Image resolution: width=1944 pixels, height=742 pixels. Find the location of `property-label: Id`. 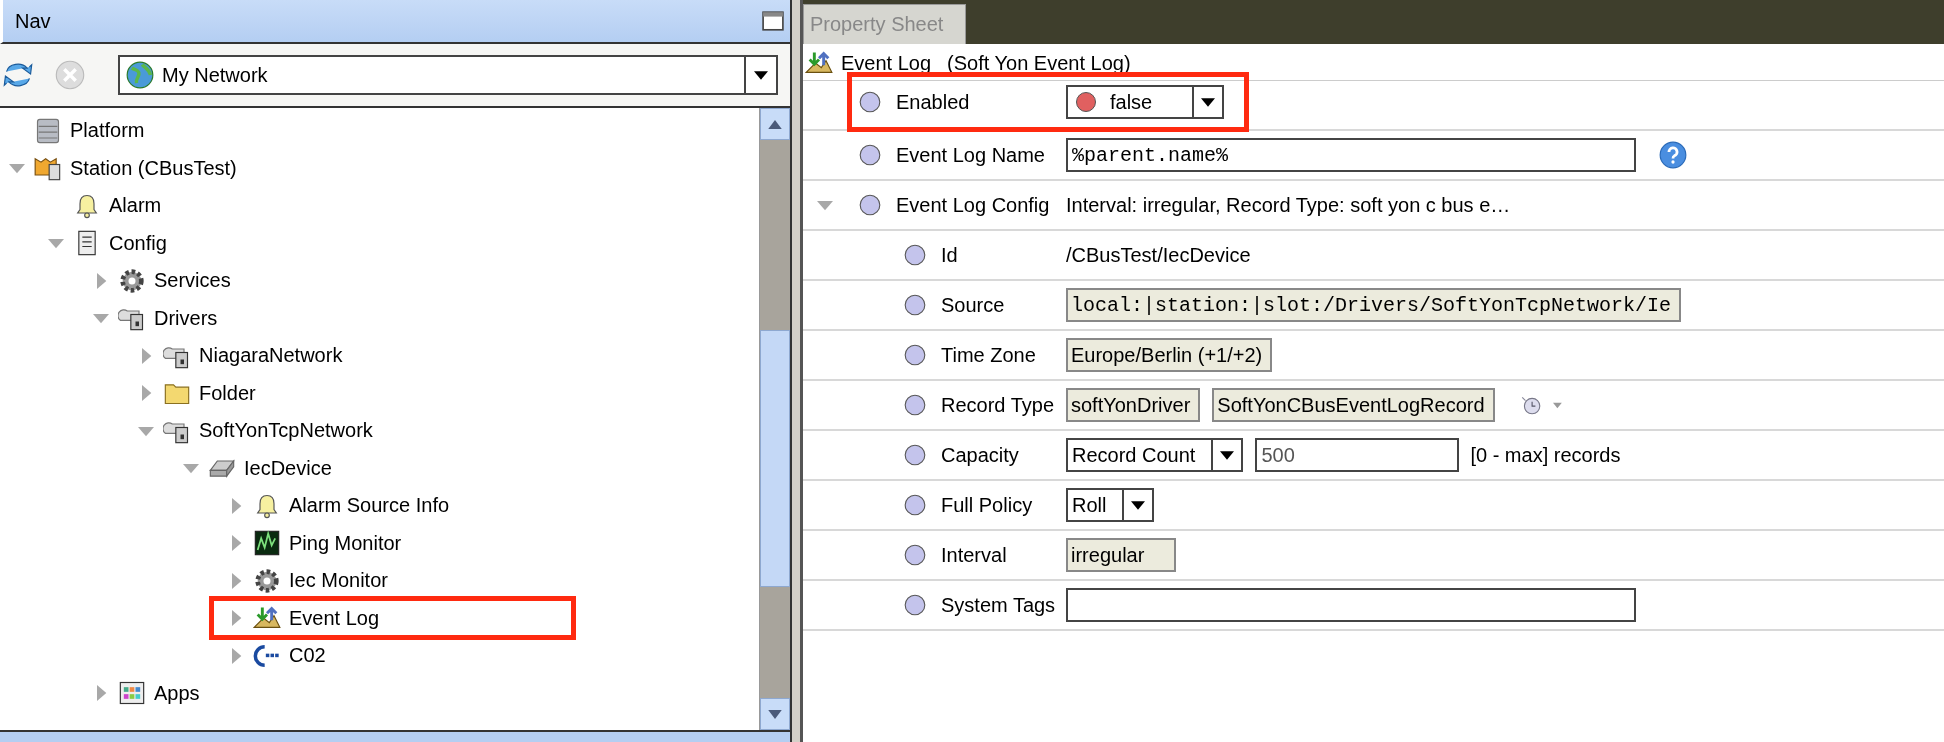

property-label: Id is located at coordinates (950, 255).